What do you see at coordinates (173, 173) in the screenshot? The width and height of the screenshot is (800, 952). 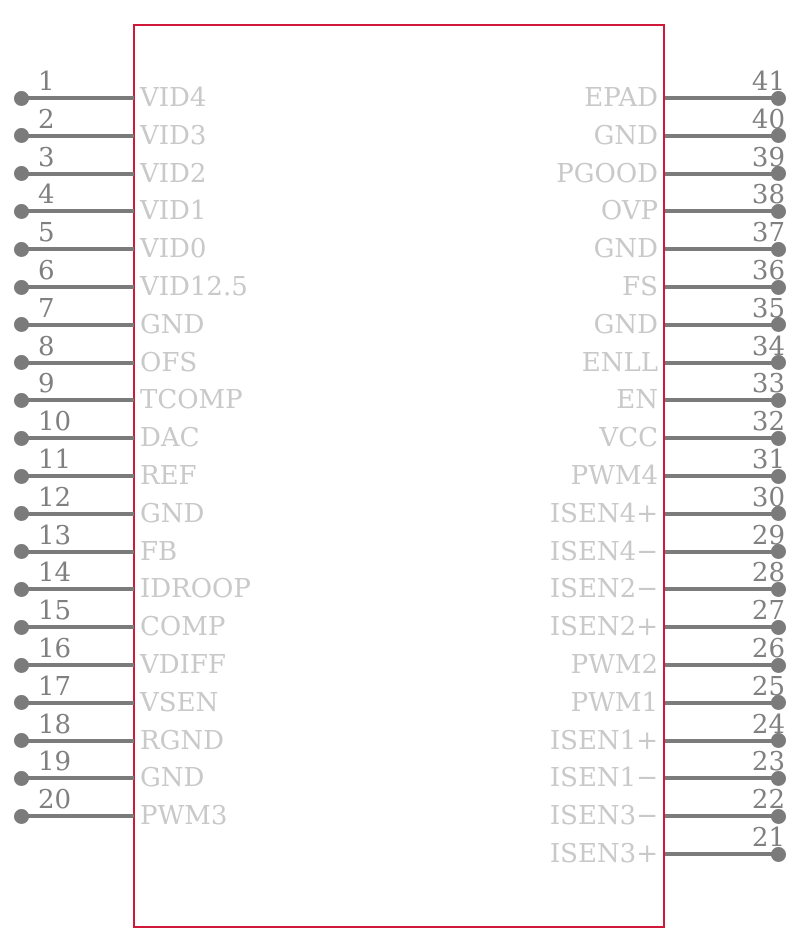 I see `pin-name-3: VID2` at bounding box center [173, 173].